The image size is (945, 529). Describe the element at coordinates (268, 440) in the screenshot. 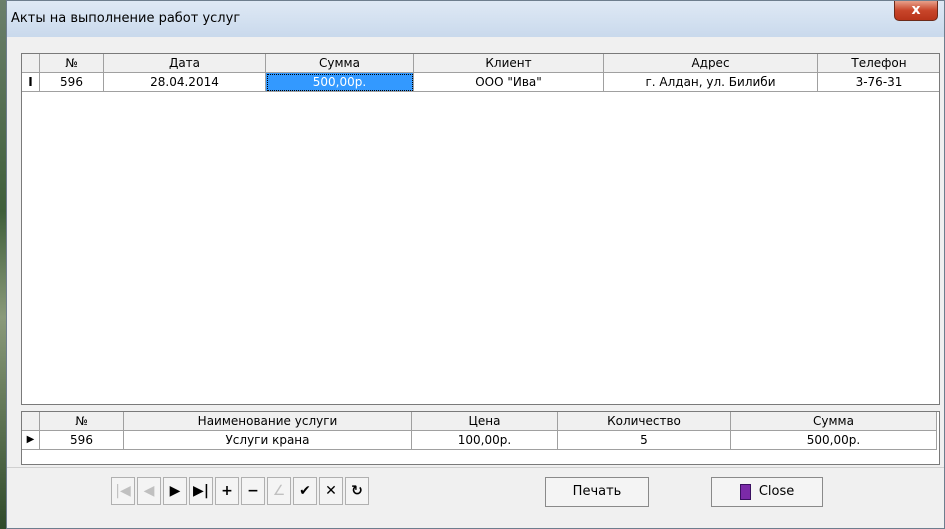

I see `services-cell-name: Услуги крана` at that location.